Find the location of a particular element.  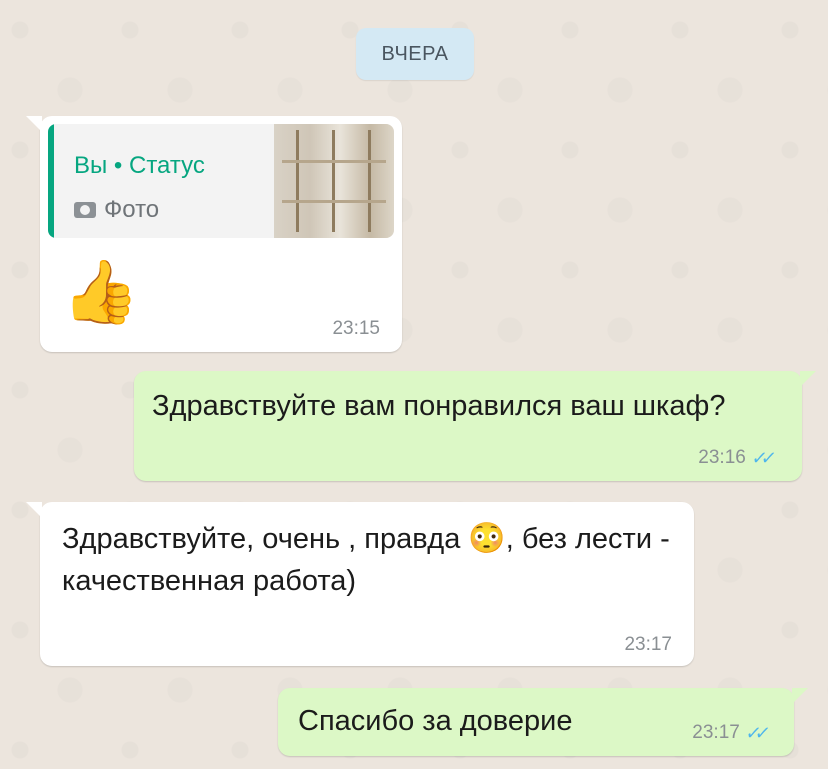

date-separator: ВЧЕРА is located at coordinates (415, 54).